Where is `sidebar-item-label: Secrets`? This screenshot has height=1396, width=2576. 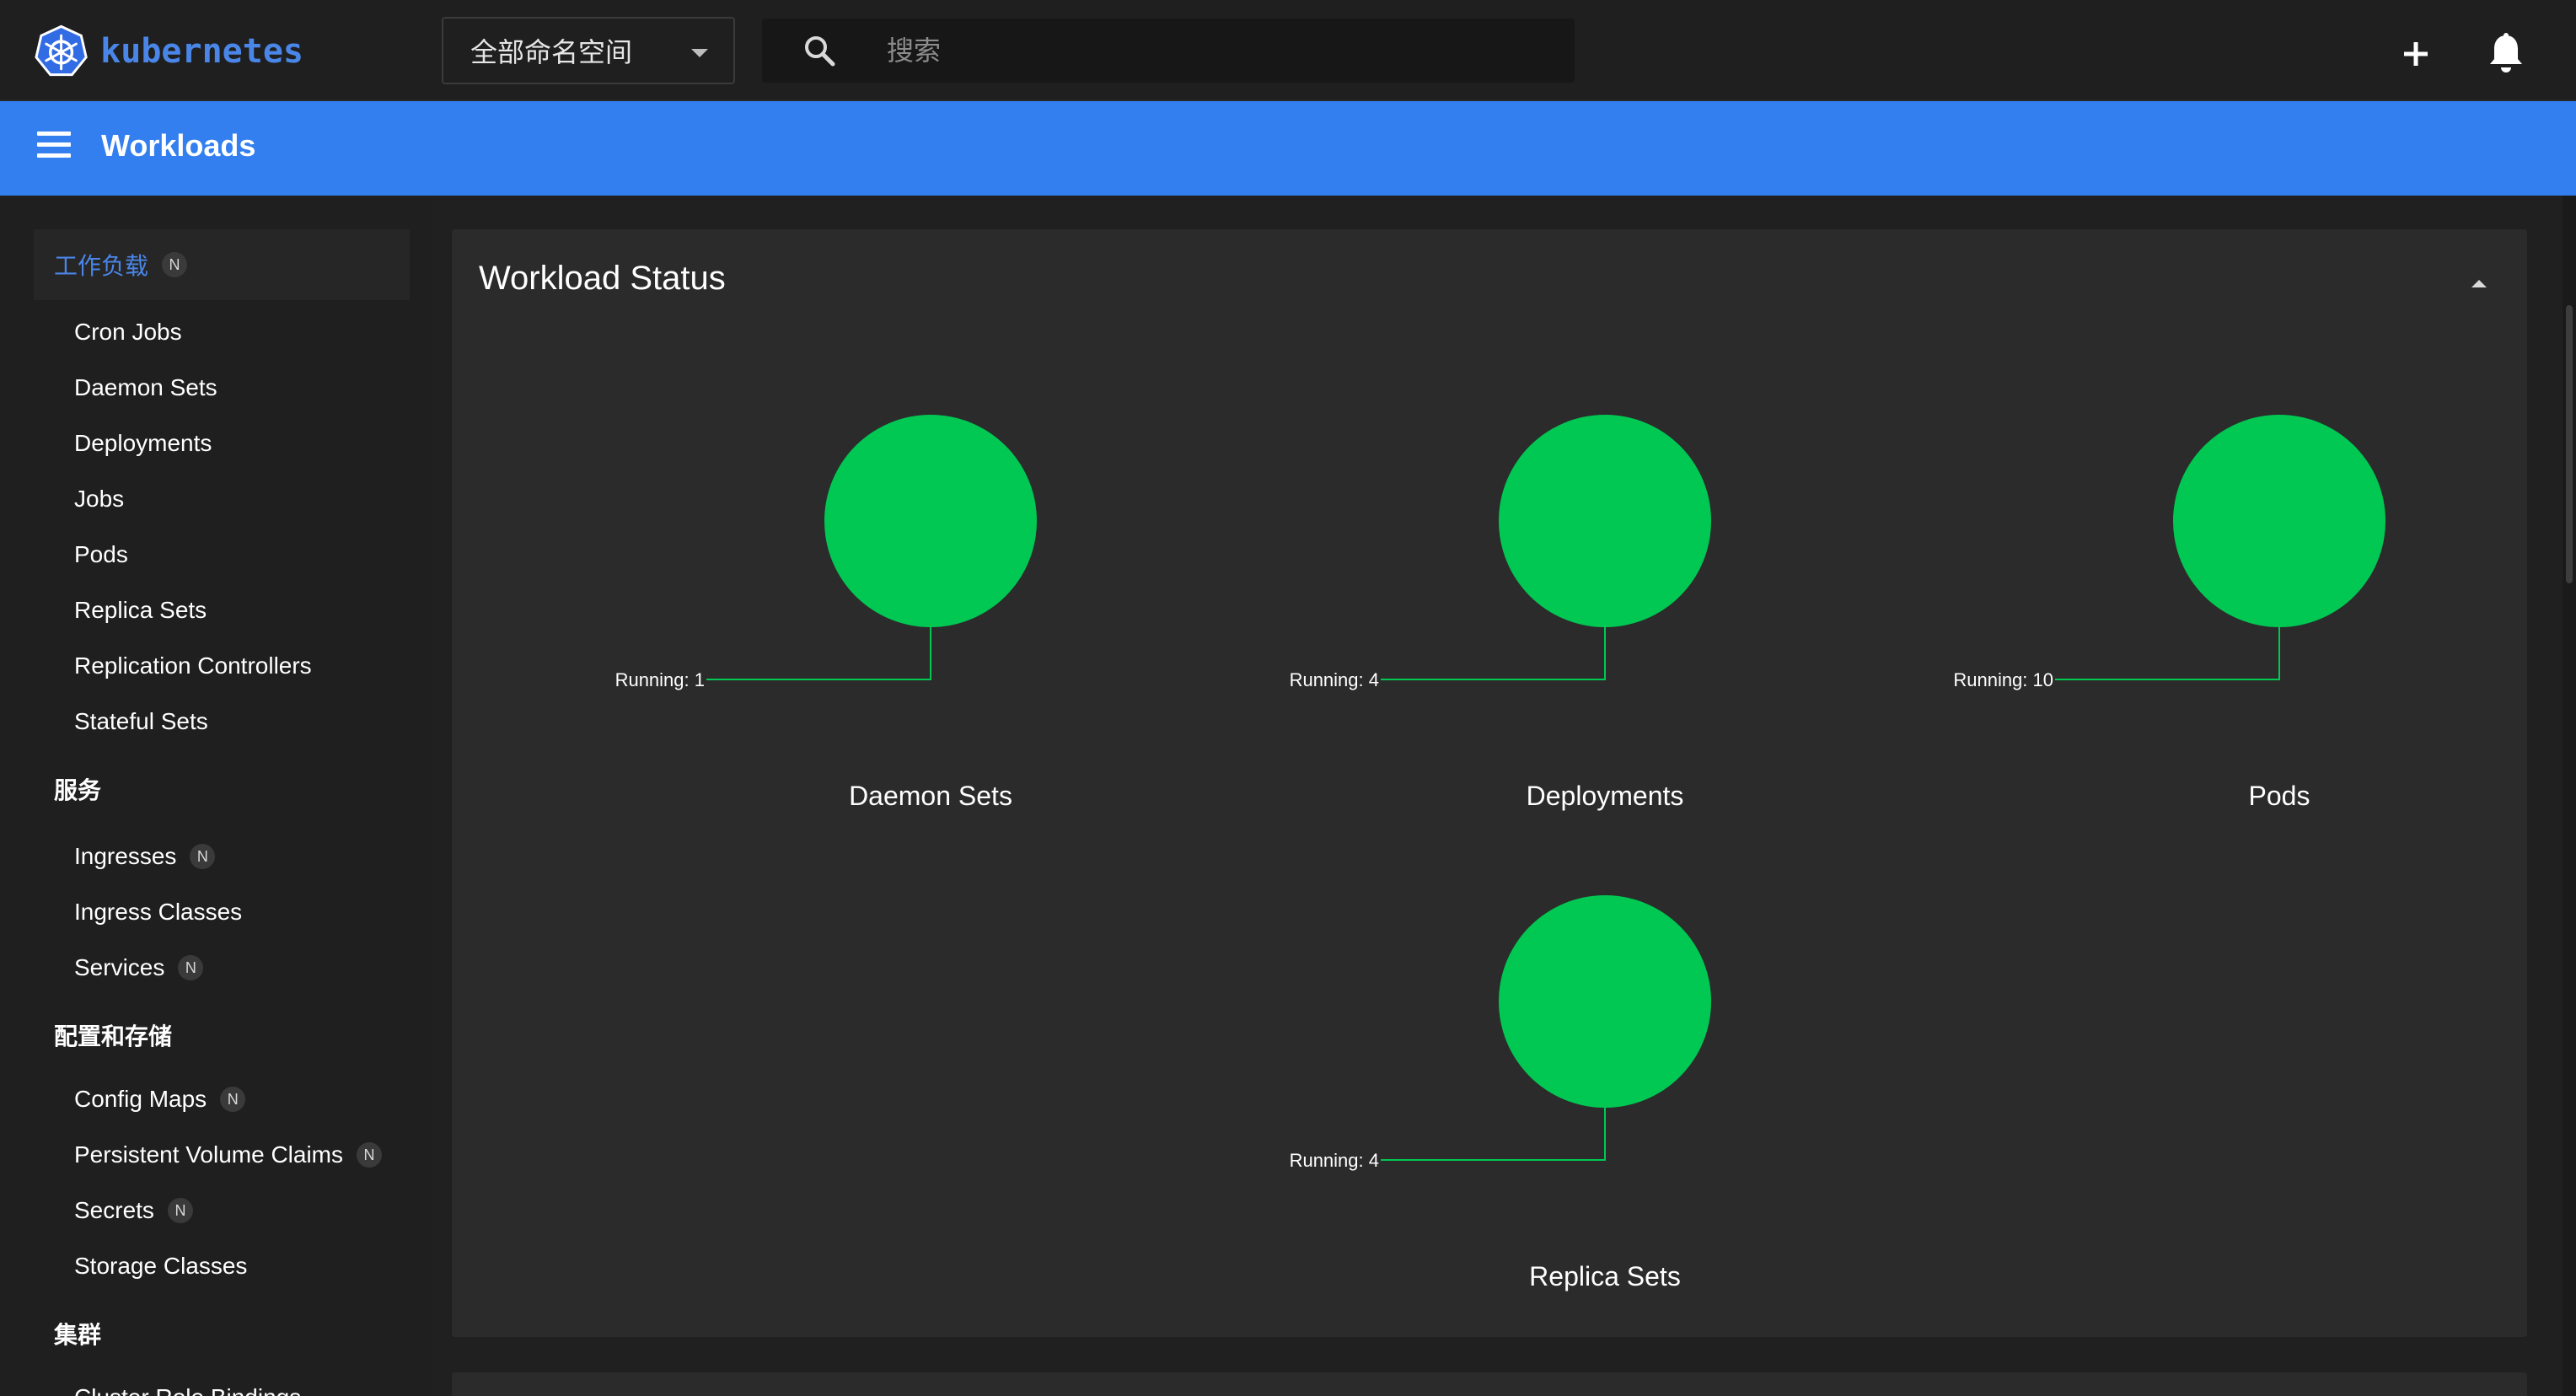 sidebar-item-label: Secrets is located at coordinates (114, 1210).